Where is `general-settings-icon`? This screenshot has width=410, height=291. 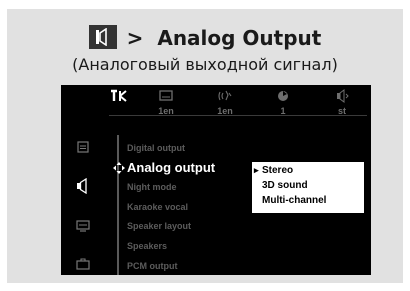 general-settings-icon is located at coordinates (83, 147).